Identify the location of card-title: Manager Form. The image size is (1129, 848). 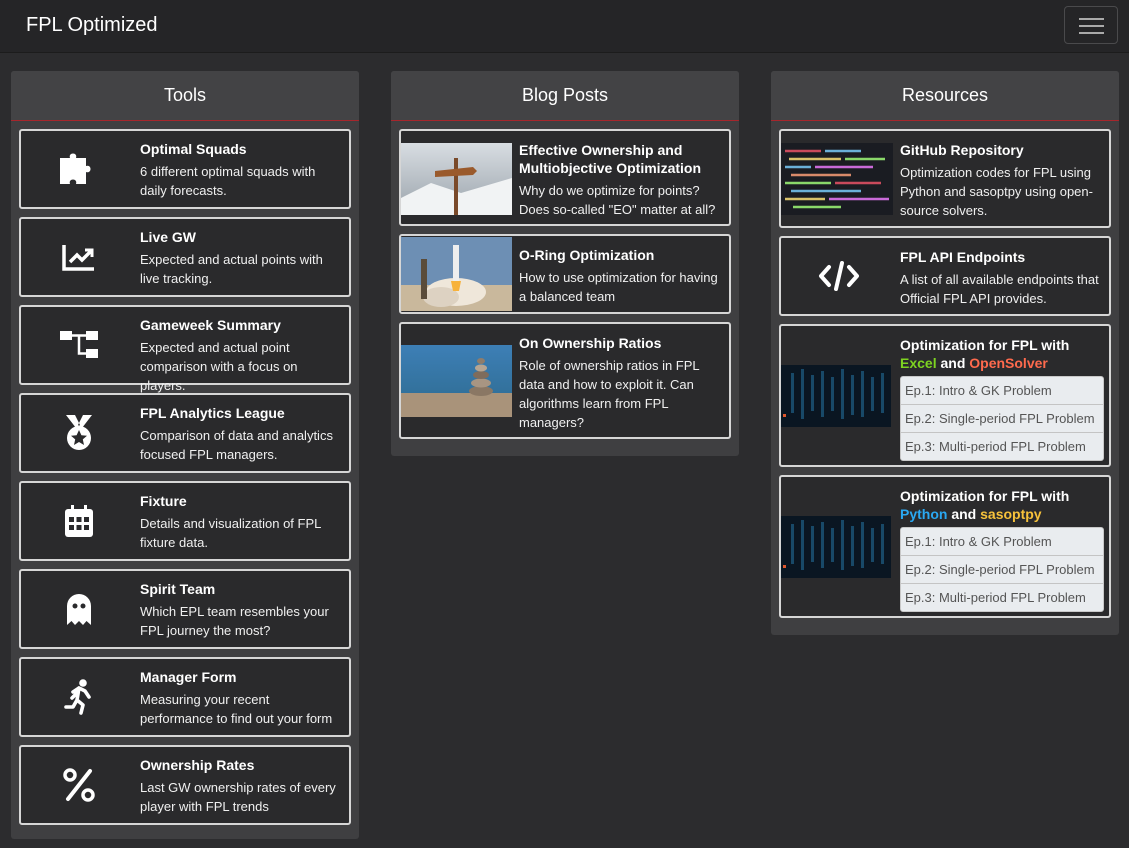
(188, 677).